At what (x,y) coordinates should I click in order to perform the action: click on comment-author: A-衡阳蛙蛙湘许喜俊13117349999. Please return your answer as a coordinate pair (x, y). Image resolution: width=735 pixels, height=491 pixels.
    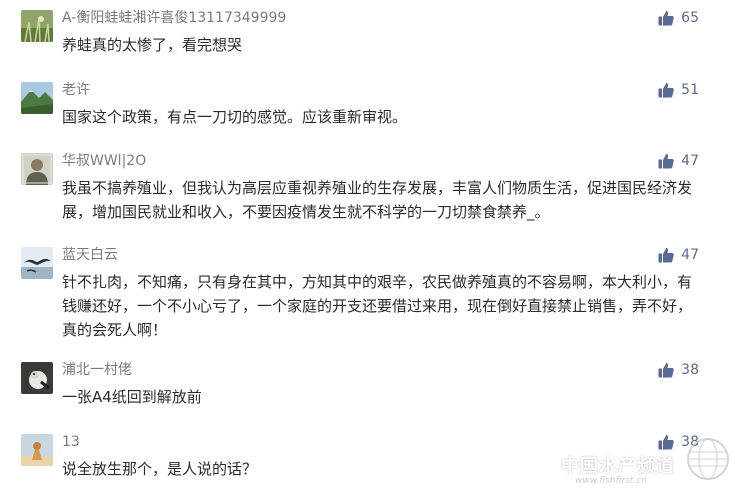
    Looking at the image, I should click on (174, 18).